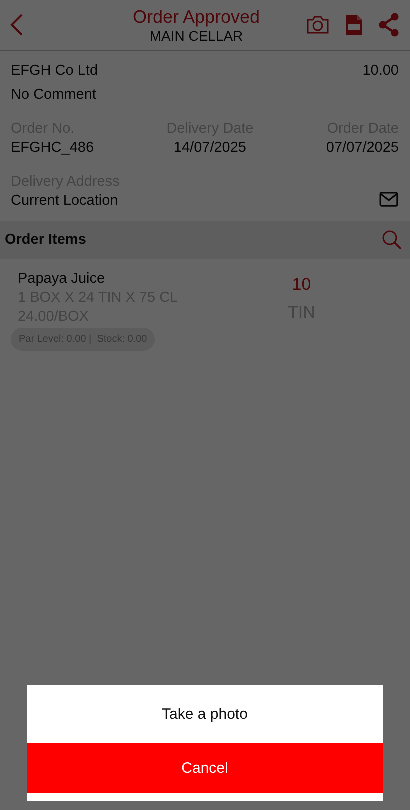  What do you see at coordinates (54, 71) in the screenshot?
I see `supplier-name: EFGH Co Ltd` at bounding box center [54, 71].